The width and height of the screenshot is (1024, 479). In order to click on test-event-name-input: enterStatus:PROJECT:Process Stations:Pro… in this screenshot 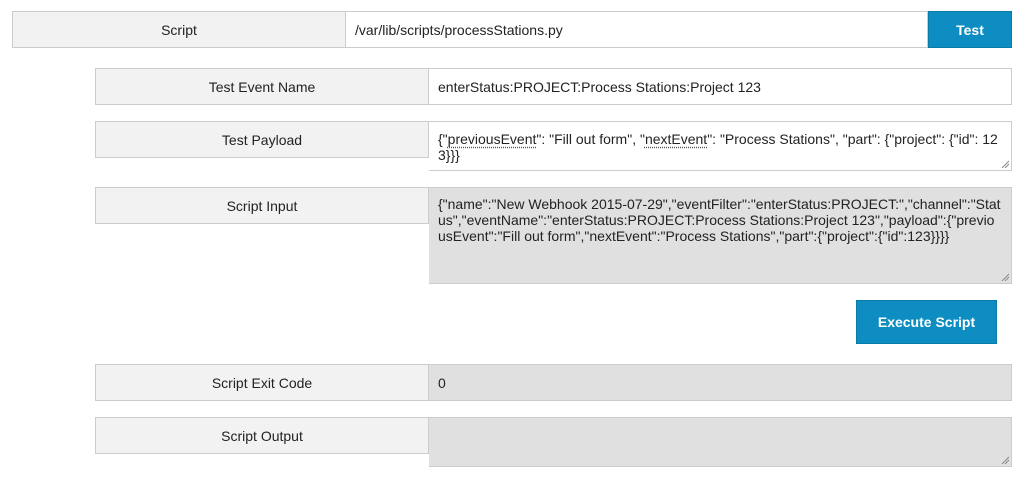, I will do `click(720, 86)`.